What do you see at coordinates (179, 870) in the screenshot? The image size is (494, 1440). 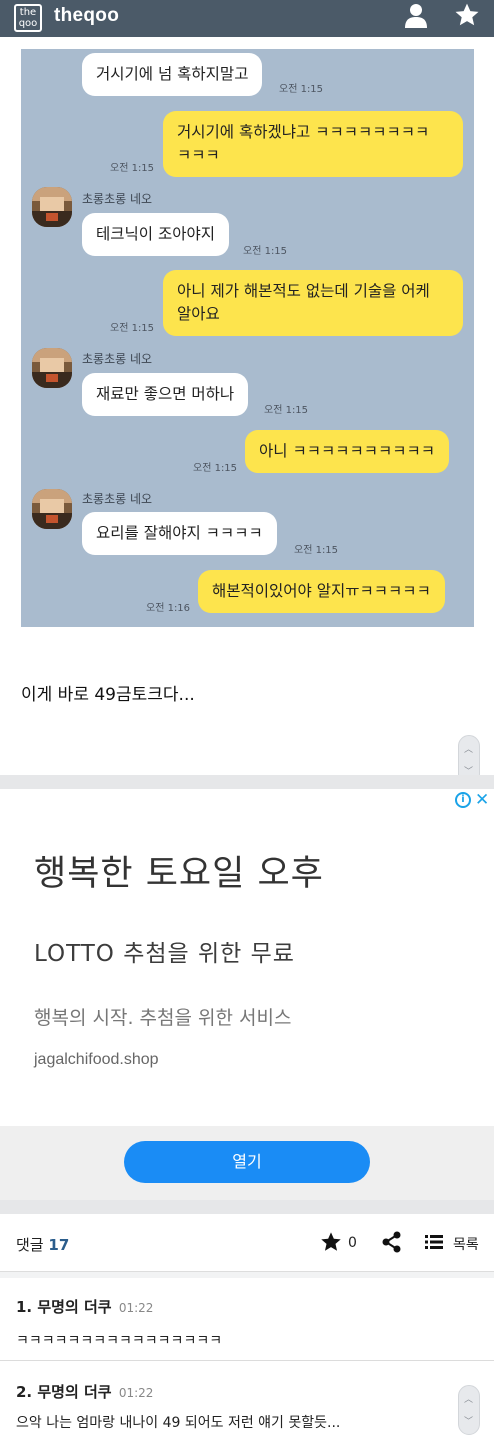 I see `ad-headline: 행복한 토요일 오후` at bounding box center [179, 870].